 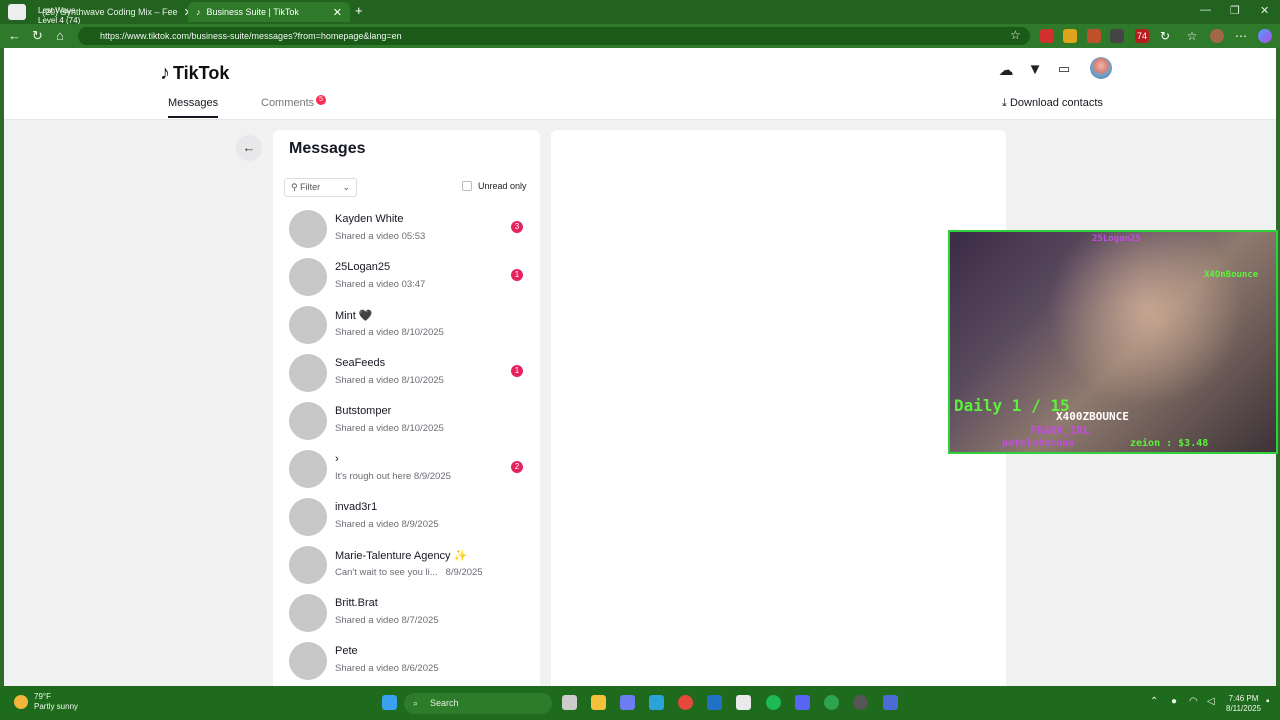 What do you see at coordinates (60, 35) in the screenshot?
I see `home-icon: ⌂` at bounding box center [60, 35].